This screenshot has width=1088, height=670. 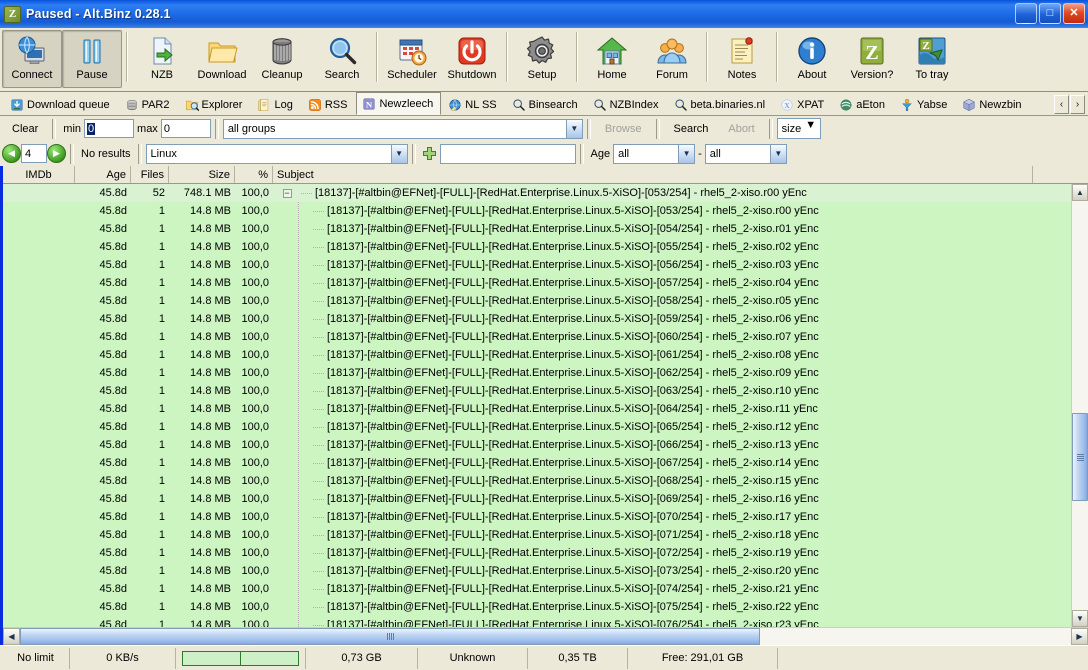 What do you see at coordinates (1074, 13) in the screenshot?
I see `close-button: ✕` at bounding box center [1074, 13].